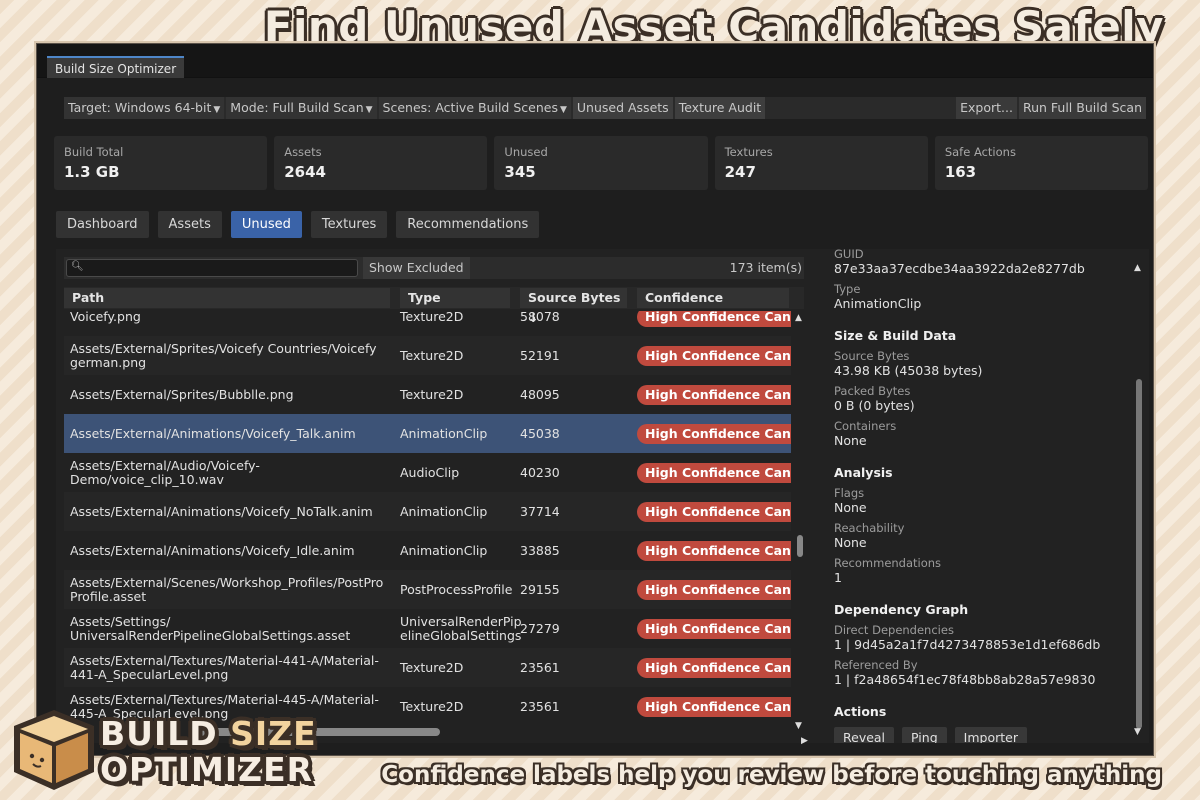 This screenshot has width=1200, height=800. What do you see at coordinates (895, 335) in the screenshot?
I see `size-section-heading: Size & Build Data` at bounding box center [895, 335].